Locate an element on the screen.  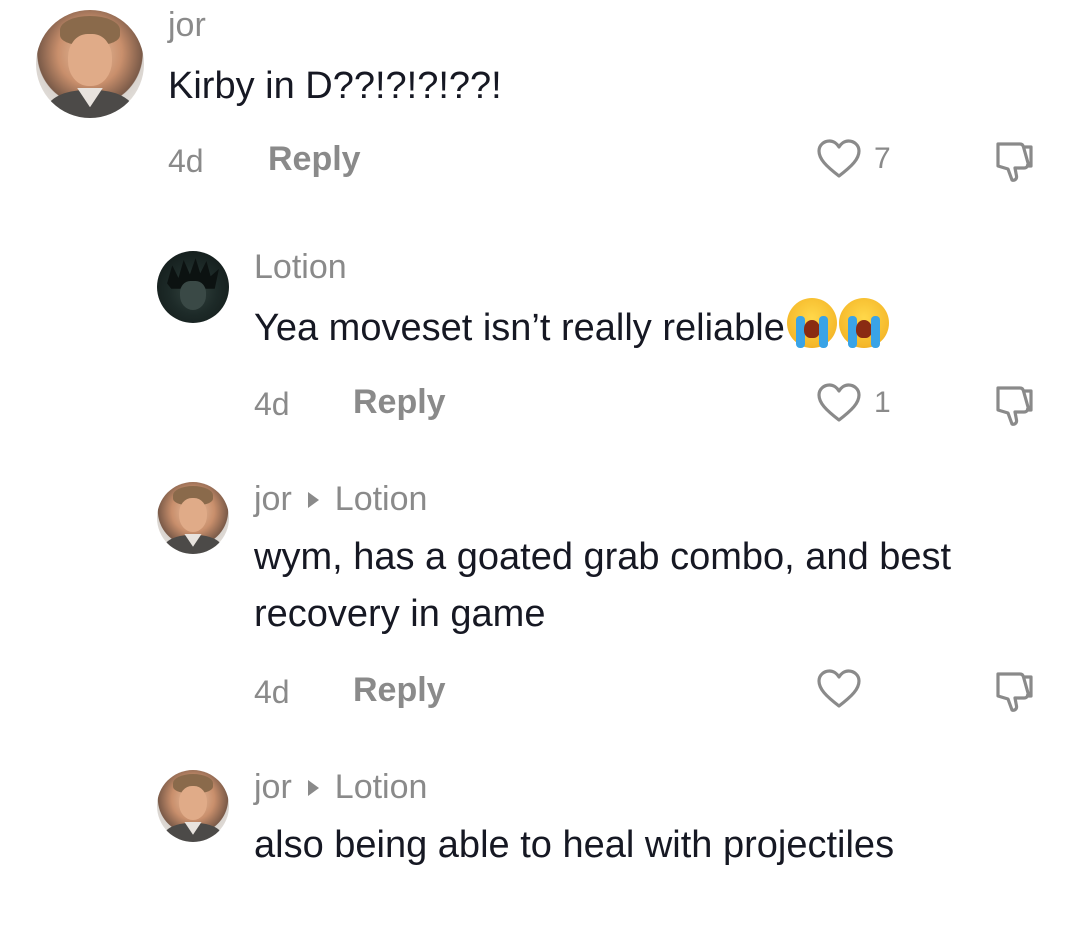
like-button is located at coordinates (845, 689).